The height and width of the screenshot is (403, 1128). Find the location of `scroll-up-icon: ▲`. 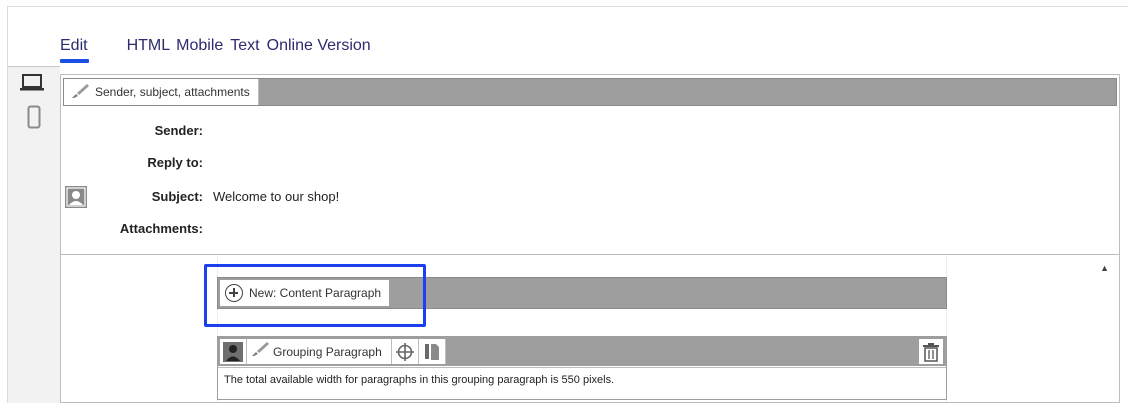

scroll-up-icon: ▲ is located at coordinates (1104, 268).